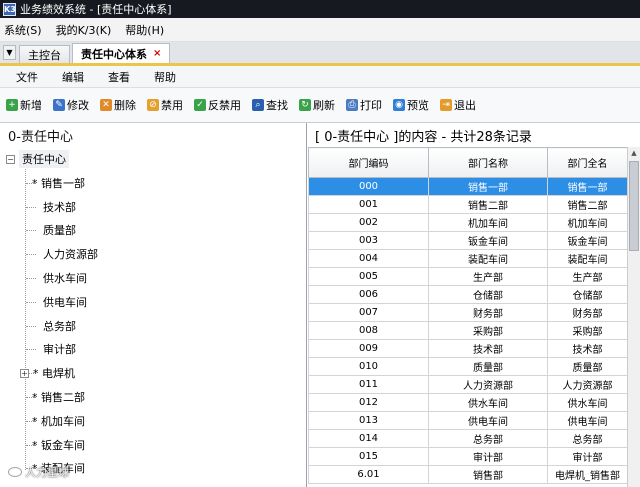 Image resolution: width=640 pixels, height=487 pixels. What do you see at coordinates (121, 53) in the screenshot?
I see `tab-responsibility-center: 责任中心体系 ×` at bounding box center [121, 53].